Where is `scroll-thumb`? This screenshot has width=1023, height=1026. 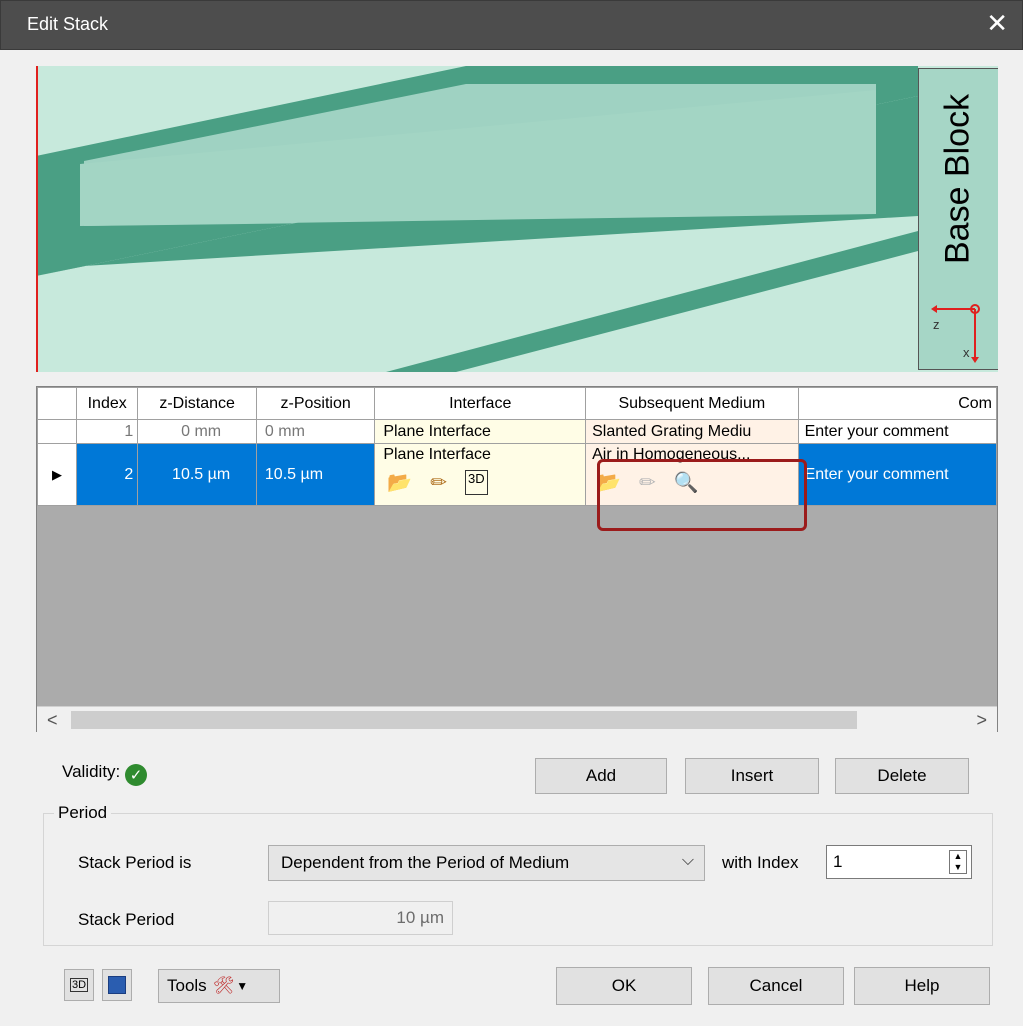 scroll-thumb is located at coordinates (464, 720).